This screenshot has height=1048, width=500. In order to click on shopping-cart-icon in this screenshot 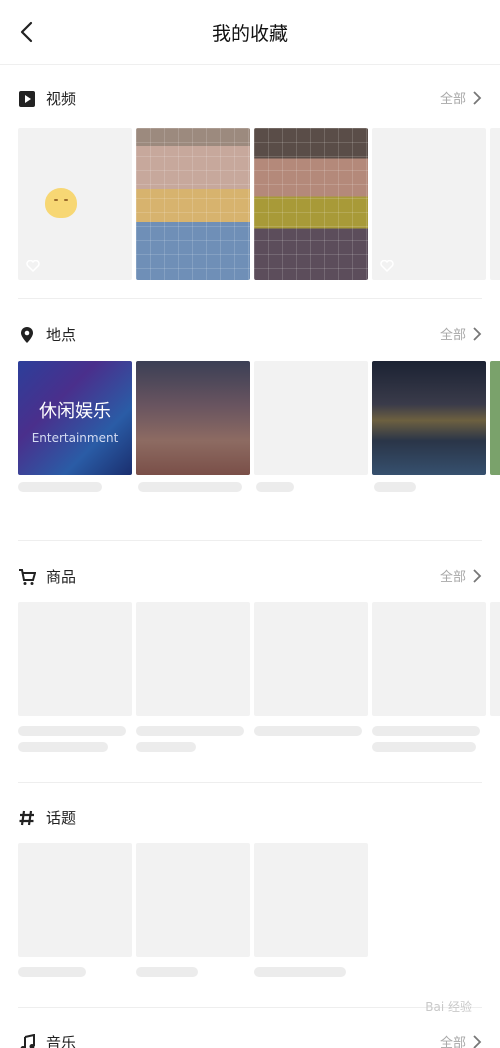, I will do `click(27, 577)`.